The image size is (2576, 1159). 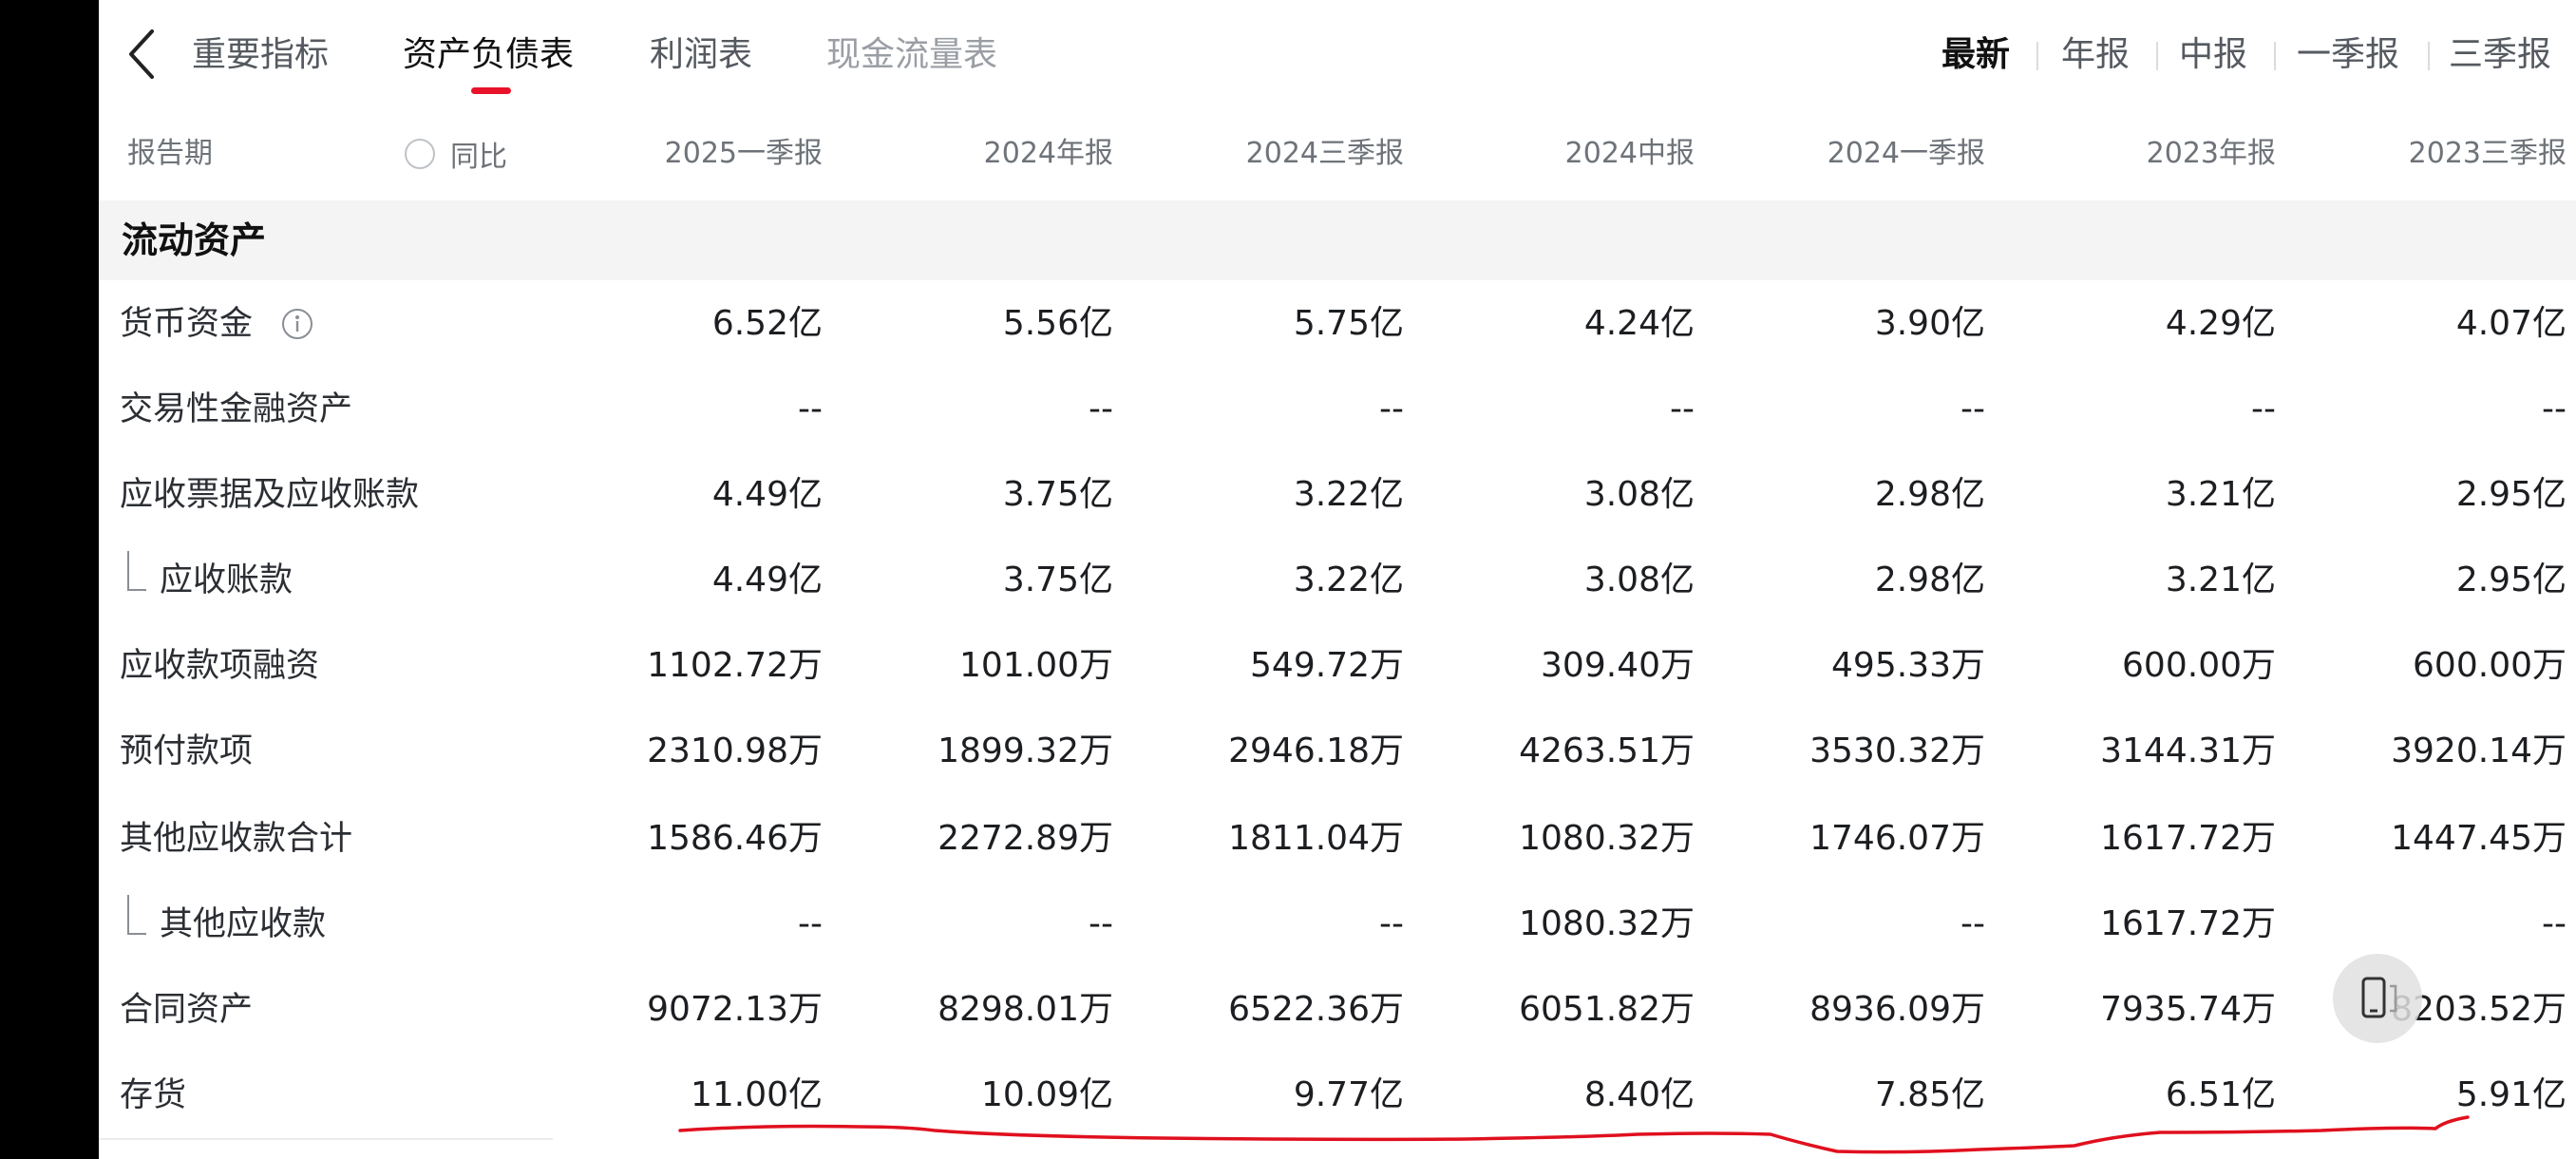 What do you see at coordinates (767, 323) in the screenshot?
I see `table-cell: 6.52亿` at bounding box center [767, 323].